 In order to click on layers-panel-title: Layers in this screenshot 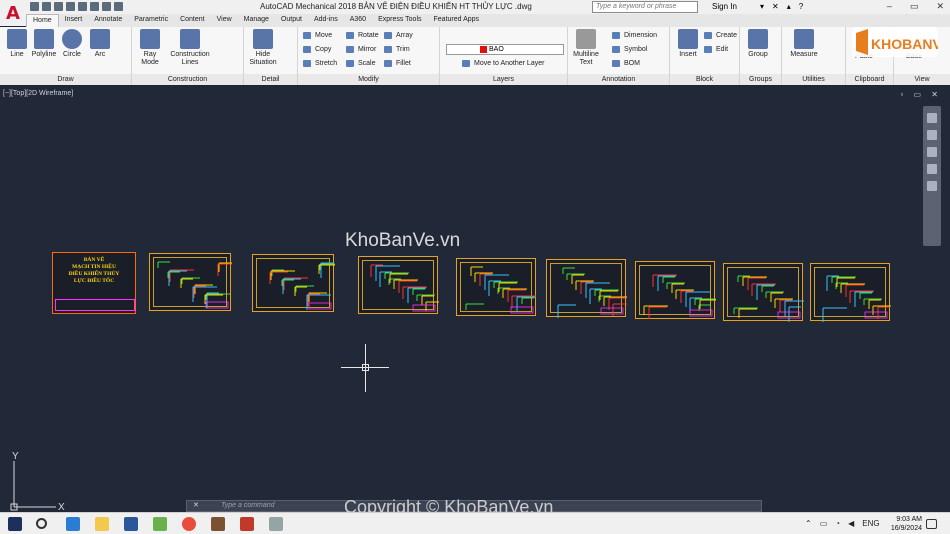, I will do `click(503, 79)`.